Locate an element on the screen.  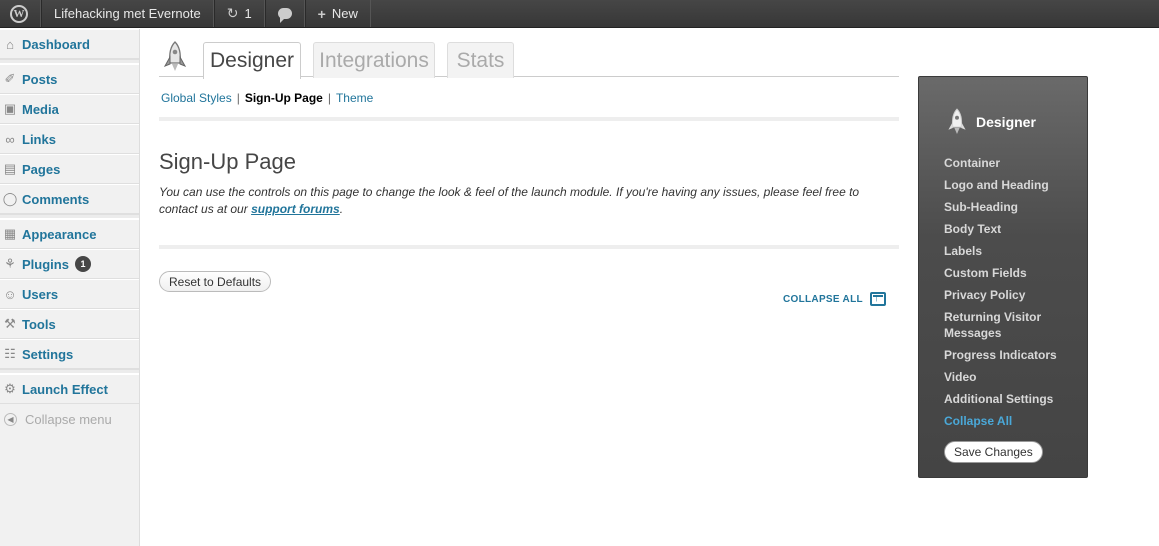
menu-item-settings: ☷ Settings is located at coordinates (69, 354).